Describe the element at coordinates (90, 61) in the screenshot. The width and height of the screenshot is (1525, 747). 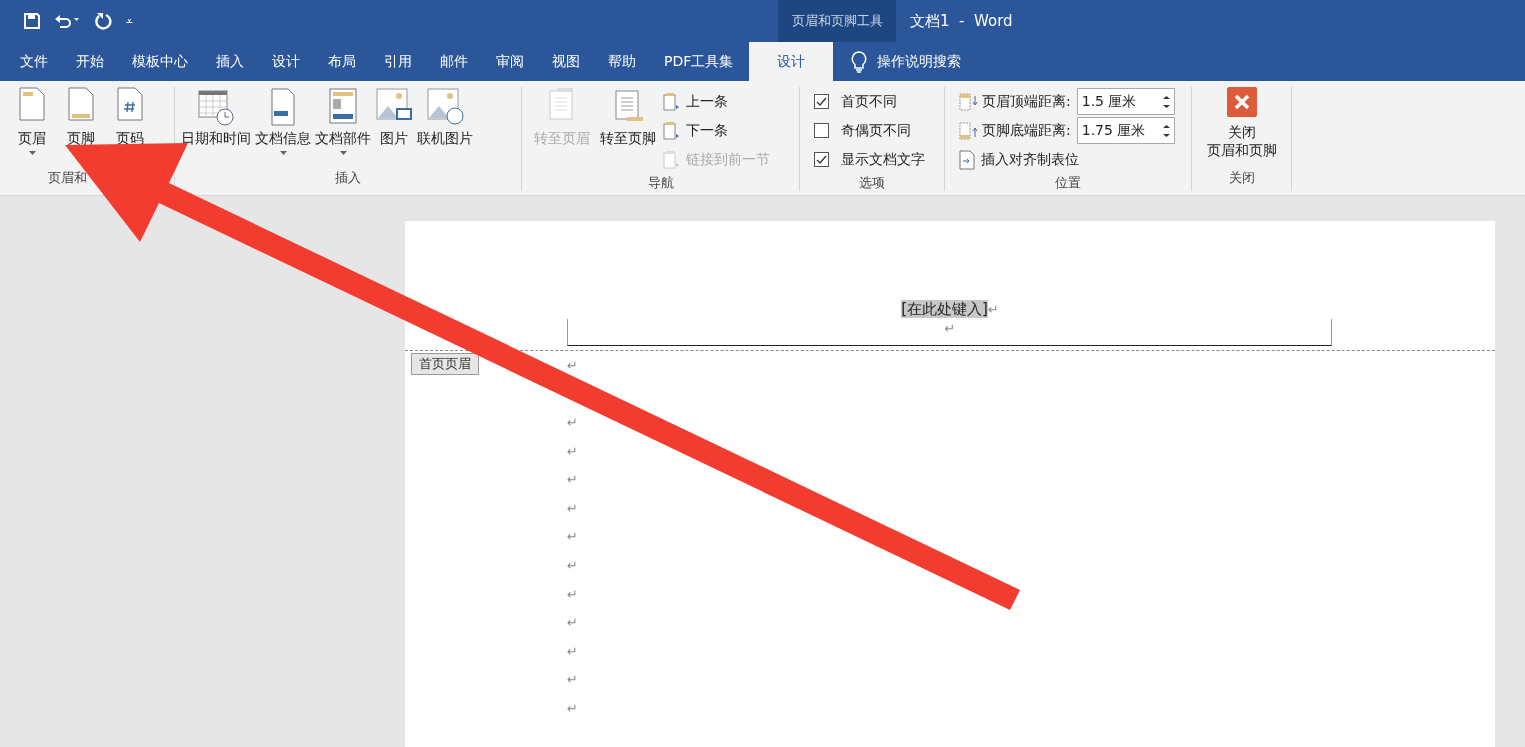
I see `ribbon-tab: 开始` at that location.